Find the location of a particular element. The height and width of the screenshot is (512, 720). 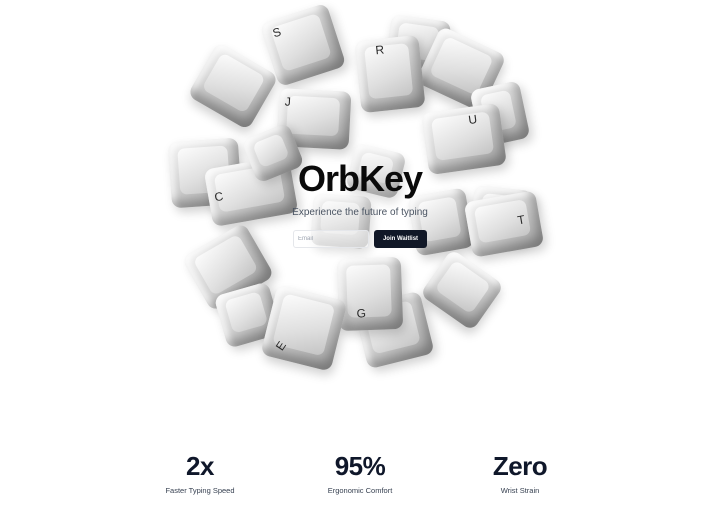

stat-value: 95% is located at coordinates (360, 466).